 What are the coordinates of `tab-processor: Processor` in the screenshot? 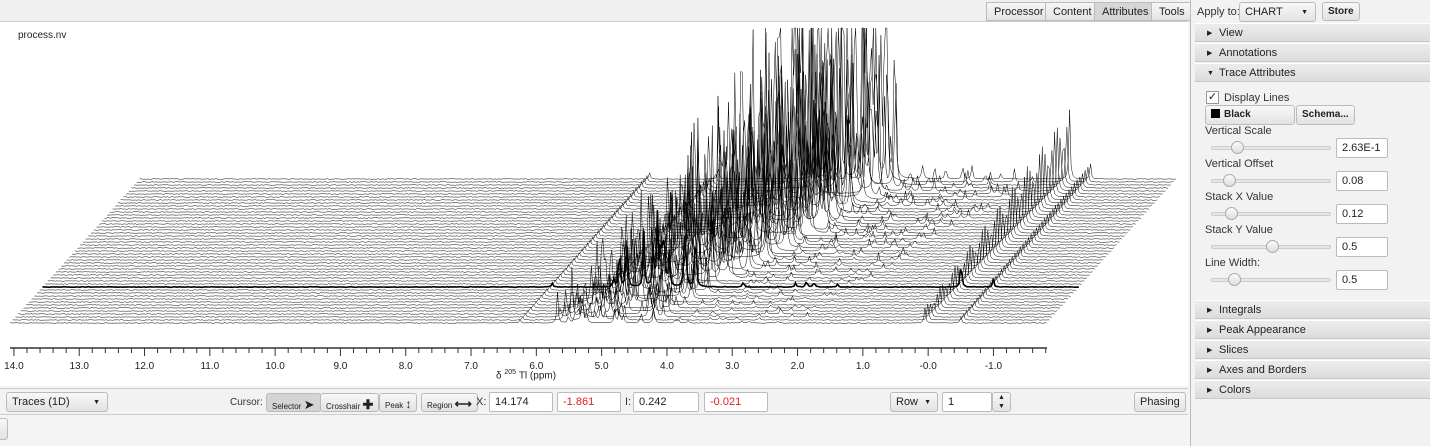 It's located at (1019, 11).